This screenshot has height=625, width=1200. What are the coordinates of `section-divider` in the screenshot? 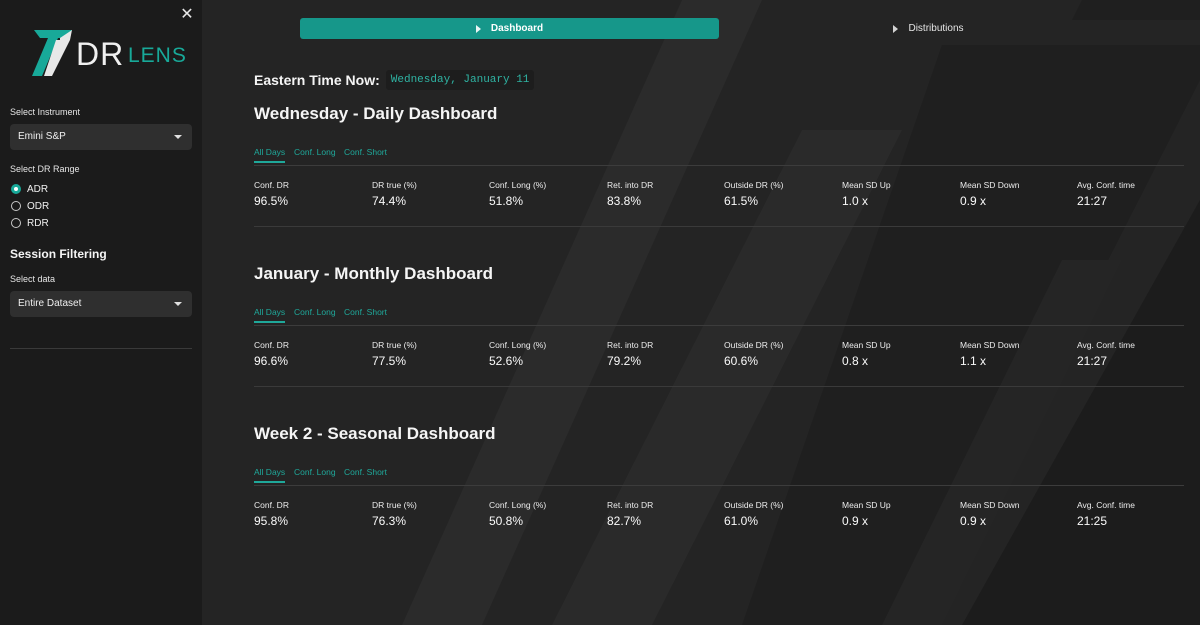 It's located at (719, 226).